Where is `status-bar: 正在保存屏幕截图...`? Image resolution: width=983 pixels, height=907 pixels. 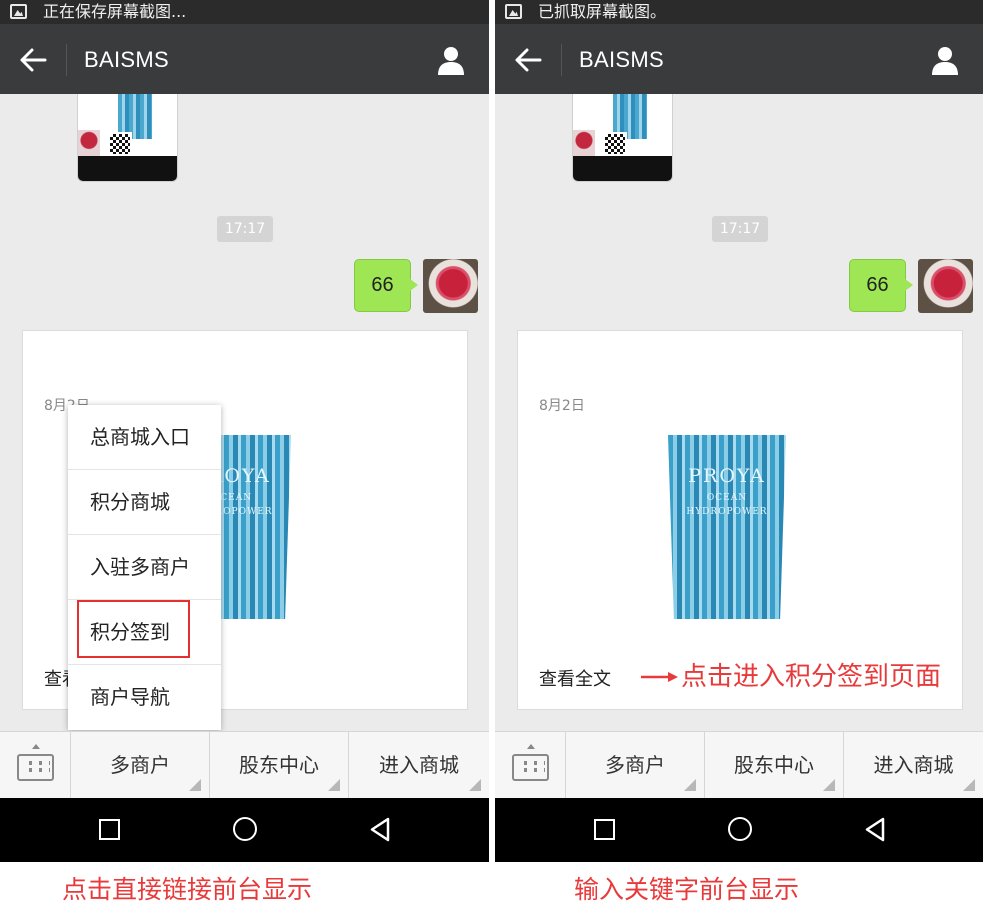
status-bar: 正在保存屏幕截图... is located at coordinates (244, 12).